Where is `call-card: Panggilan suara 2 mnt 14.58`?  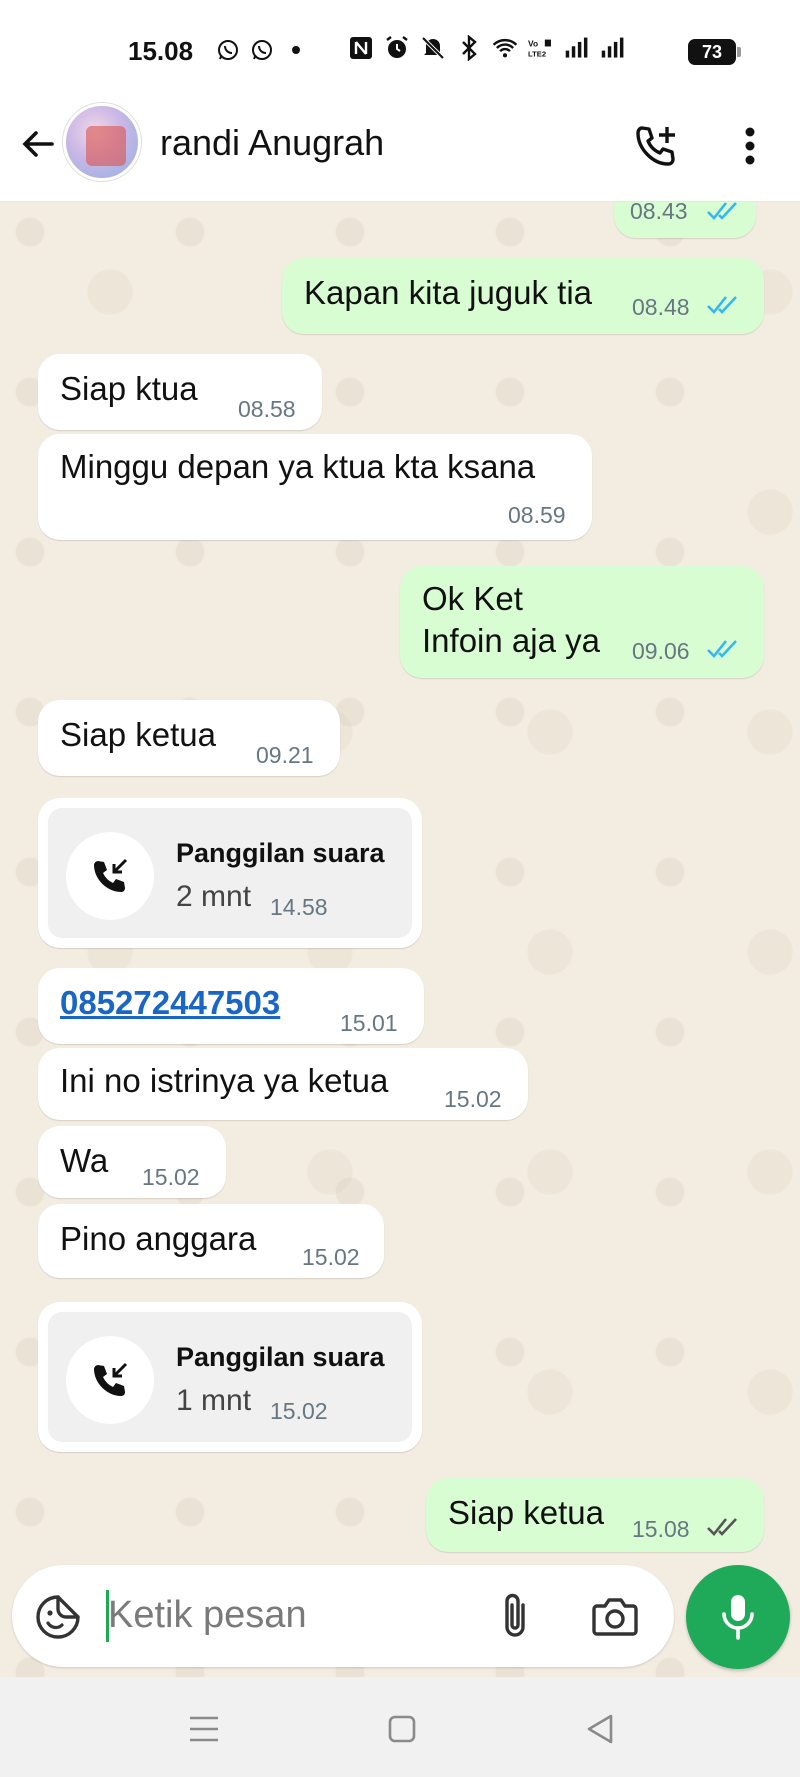
call-card: Panggilan suara 2 mnt 14.58 is located at coordinates (230, 873).